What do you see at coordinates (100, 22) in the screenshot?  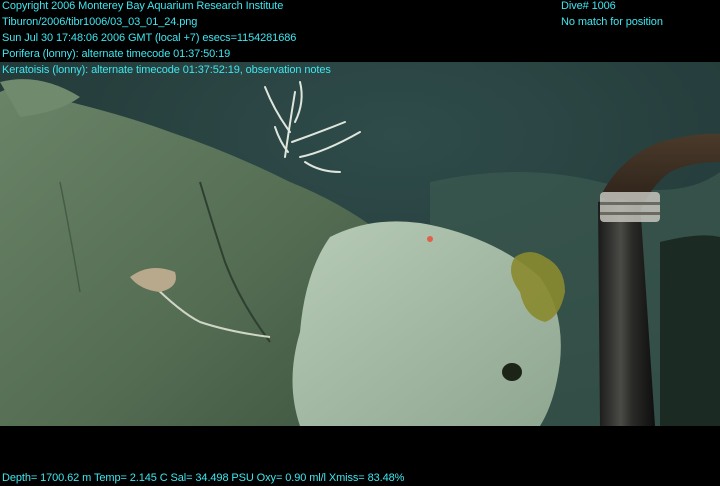 I see `file-path-text: Tiburon/2006/tibr1006/03_03_01_24.png` at bounding box center [100, 22].